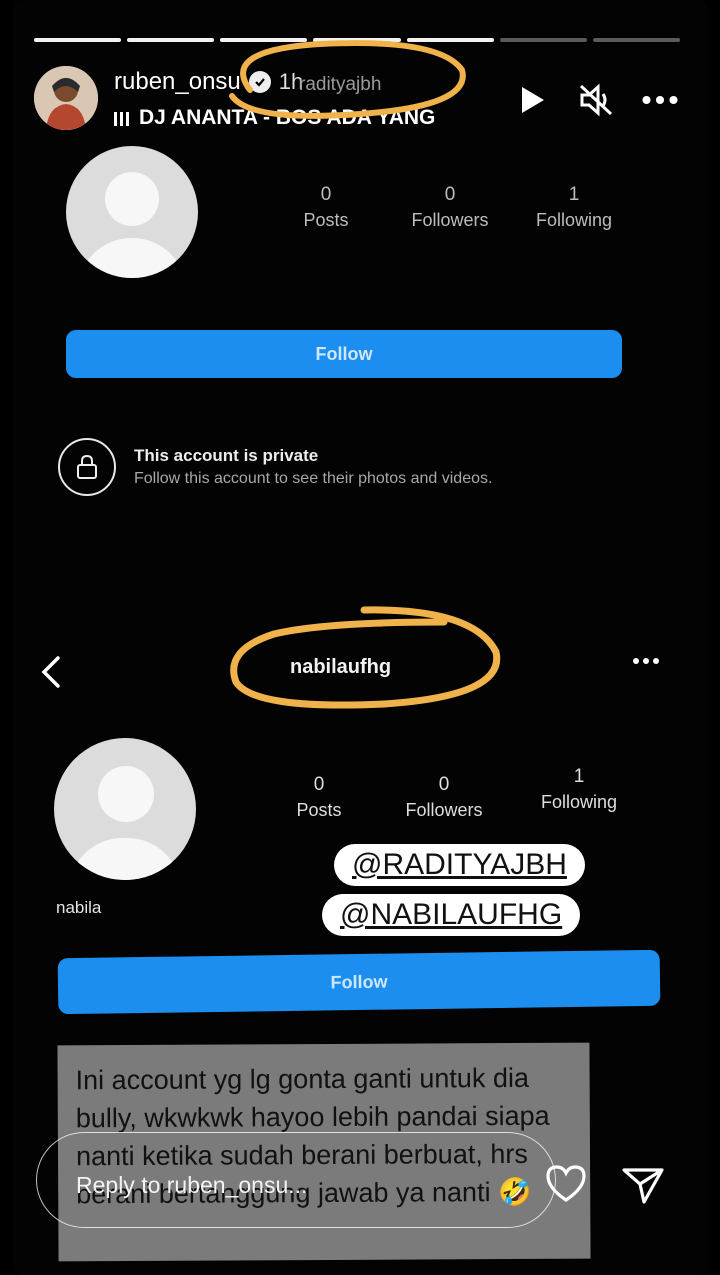  I want to click on music-bars-icon, so click(121, 118).